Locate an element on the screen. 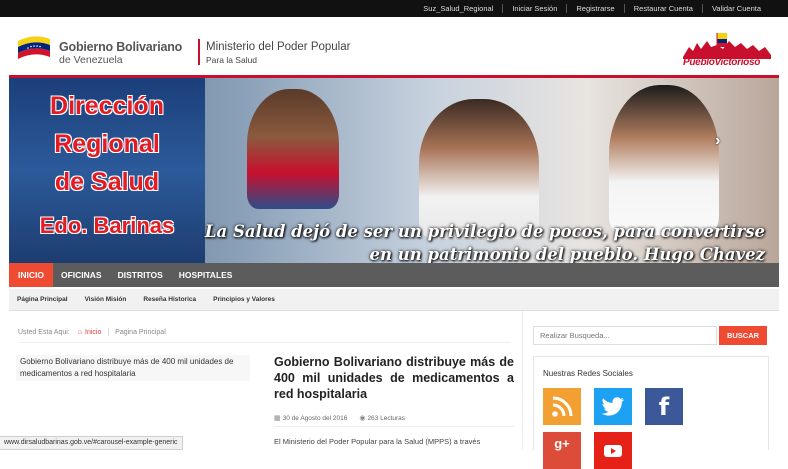 The height and width of the screenshot is (469, 788). header-divider is located at coordinates (199, 52).